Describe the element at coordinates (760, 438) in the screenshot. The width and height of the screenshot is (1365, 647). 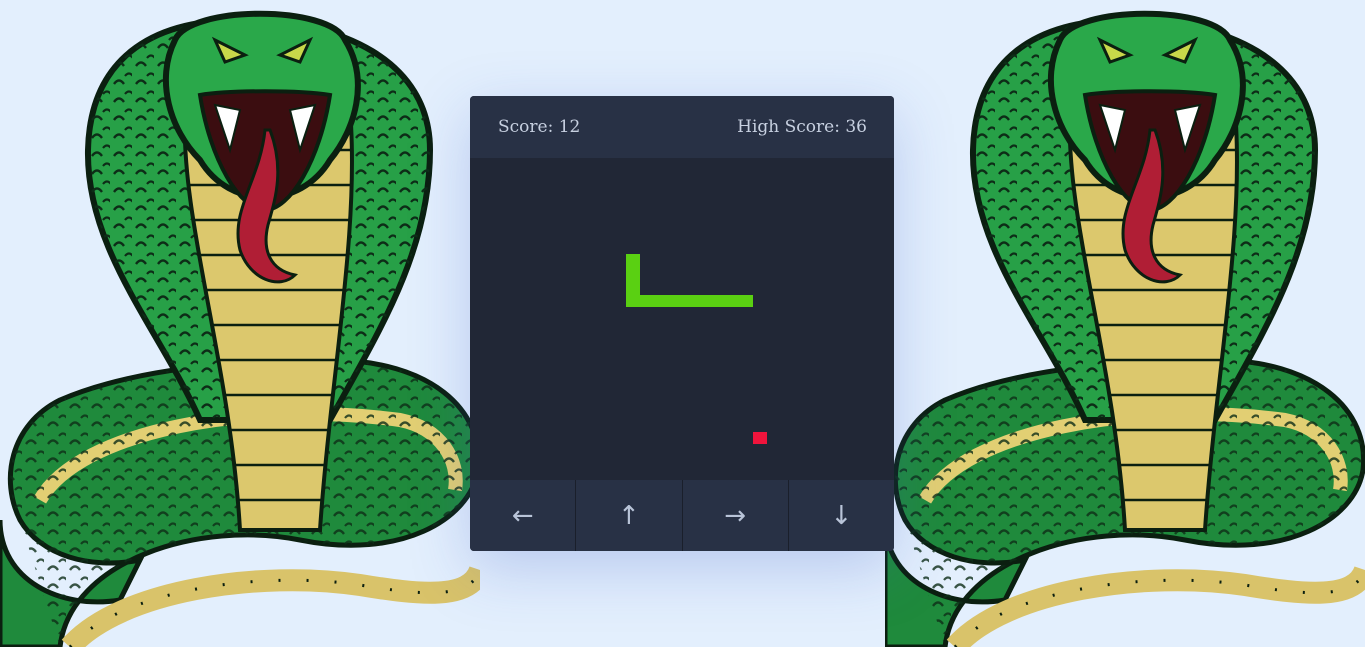
I see `food-pellet` at that location.